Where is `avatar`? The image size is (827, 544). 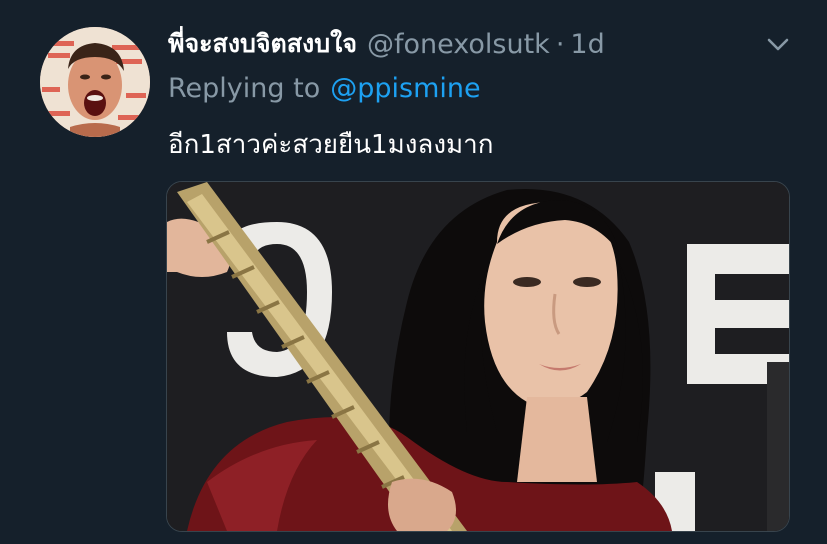 avatar is located at coordinates (95, 82).